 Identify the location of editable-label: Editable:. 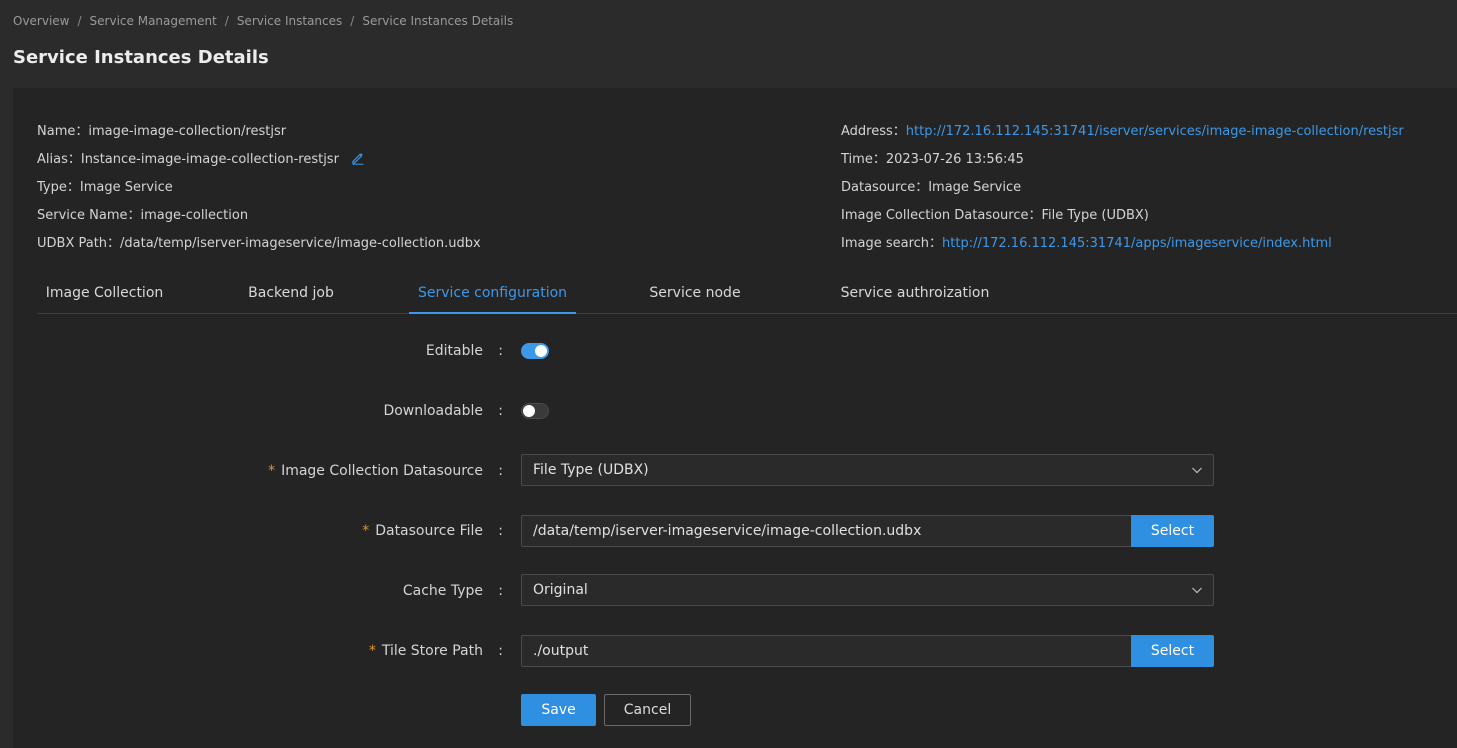
(323, 351).